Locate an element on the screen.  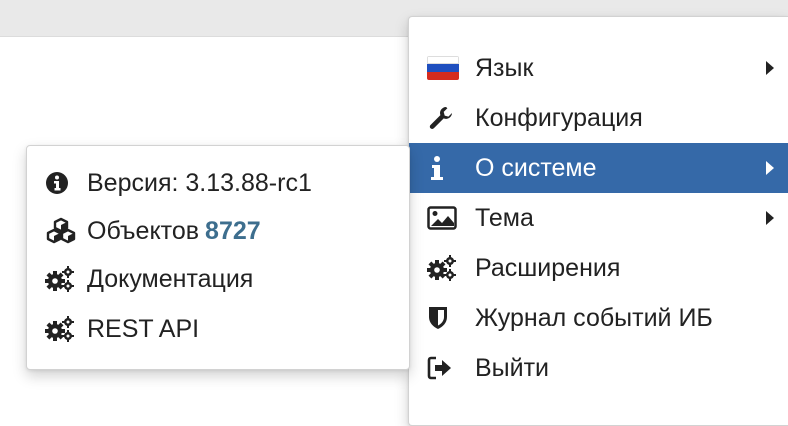
rest-api-label: REST API is located at coordinates (143, 328).